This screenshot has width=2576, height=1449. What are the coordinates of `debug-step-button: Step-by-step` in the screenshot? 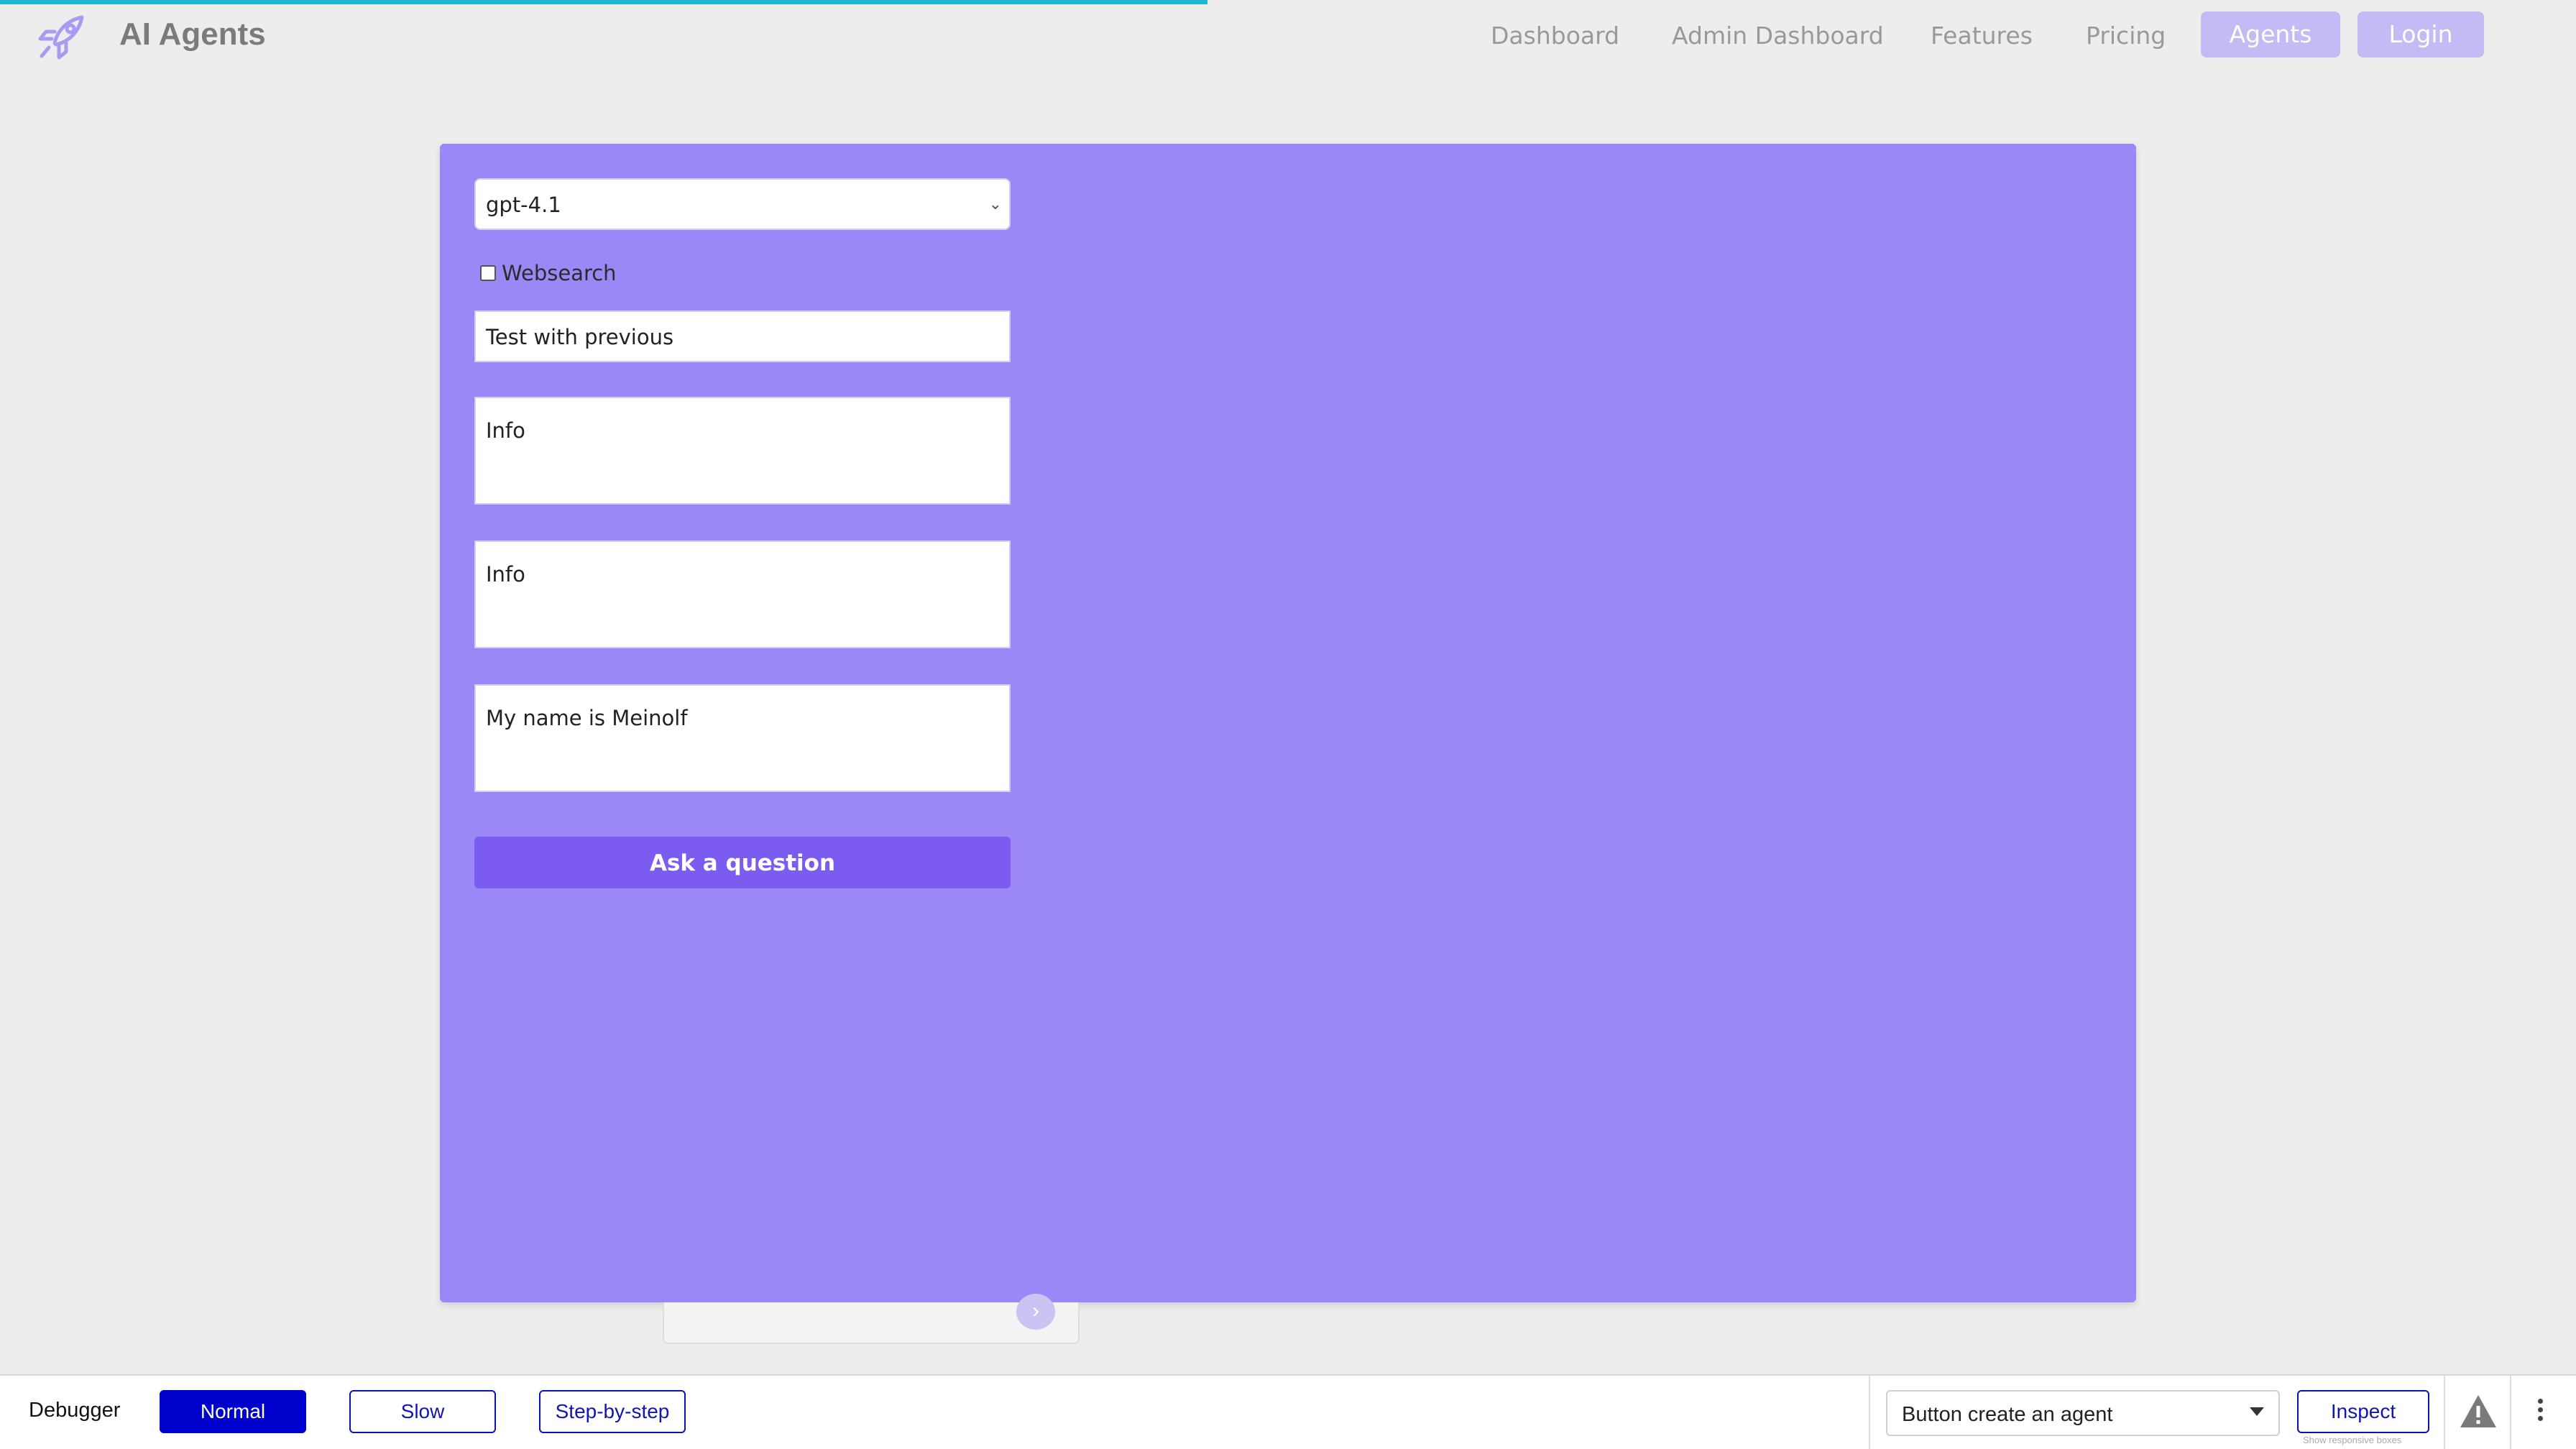 It's located at (612, 1411).